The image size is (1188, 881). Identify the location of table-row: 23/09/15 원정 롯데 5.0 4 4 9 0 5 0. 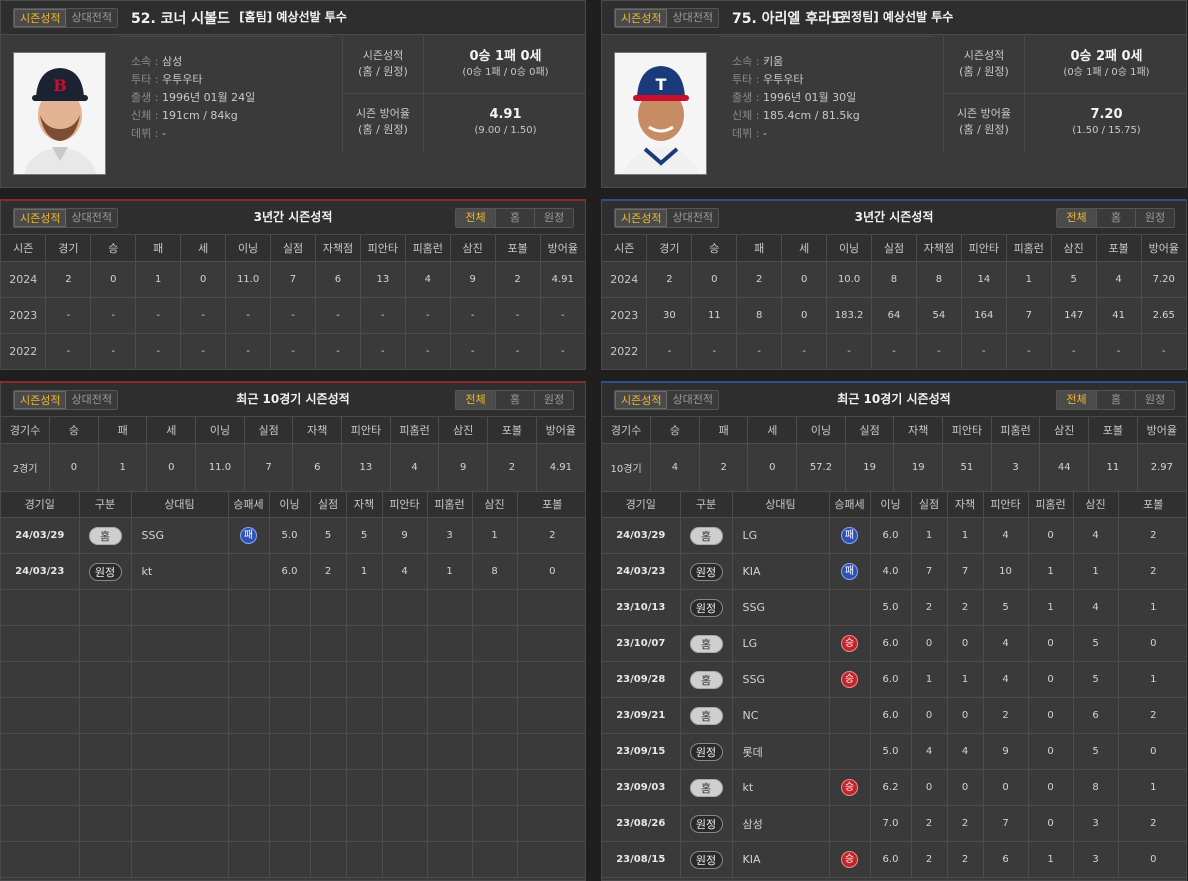
(894, 751).